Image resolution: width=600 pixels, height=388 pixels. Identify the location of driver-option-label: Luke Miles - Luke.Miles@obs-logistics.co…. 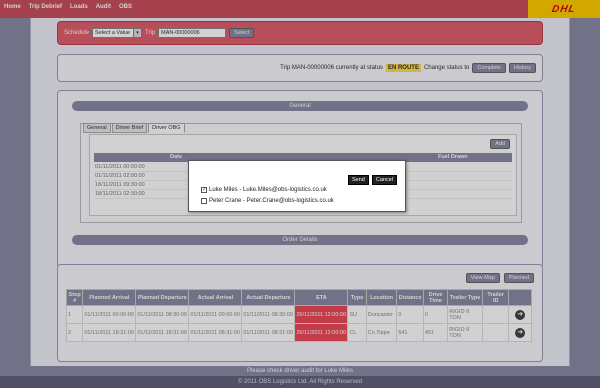
(268, 190).